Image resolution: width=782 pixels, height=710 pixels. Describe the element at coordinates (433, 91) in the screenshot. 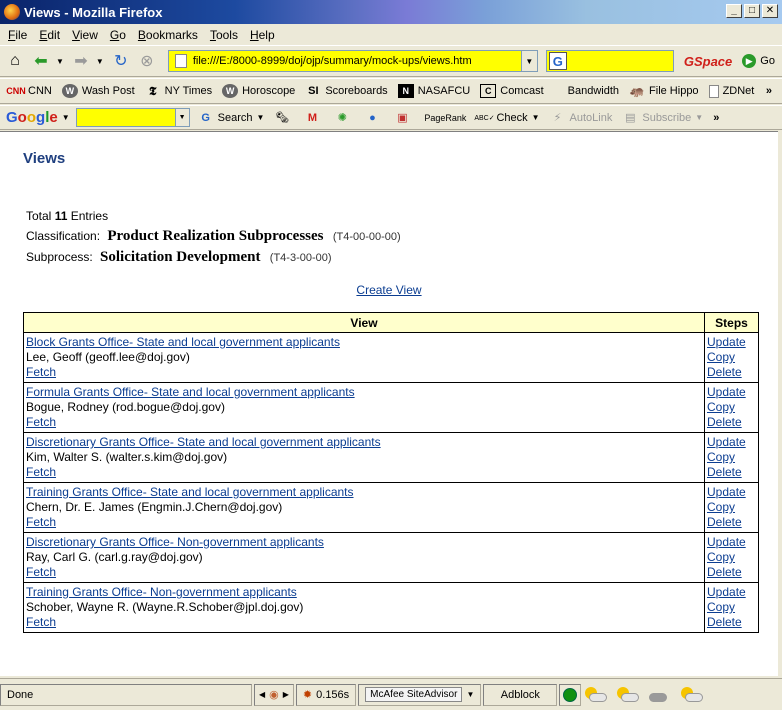

I see `bookmark-nasafcu: N NASAFCU` at that location.